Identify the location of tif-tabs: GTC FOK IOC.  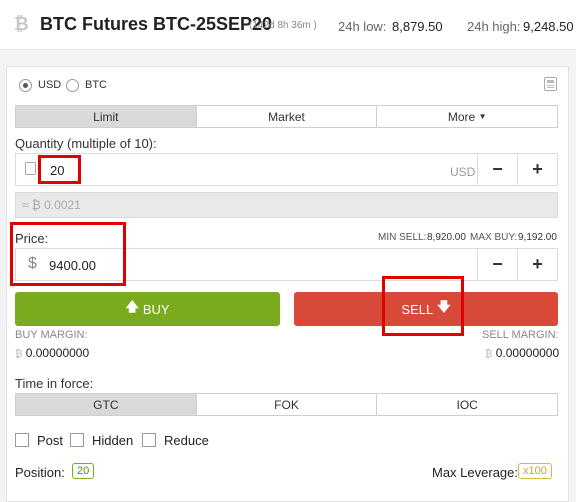
(286, 404).